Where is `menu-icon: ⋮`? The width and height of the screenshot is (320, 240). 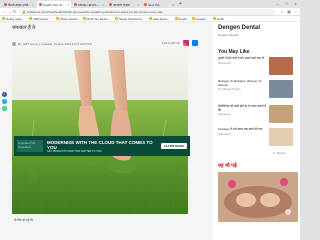 menu-icon: ⋮ is located at coordinates (296, 11).